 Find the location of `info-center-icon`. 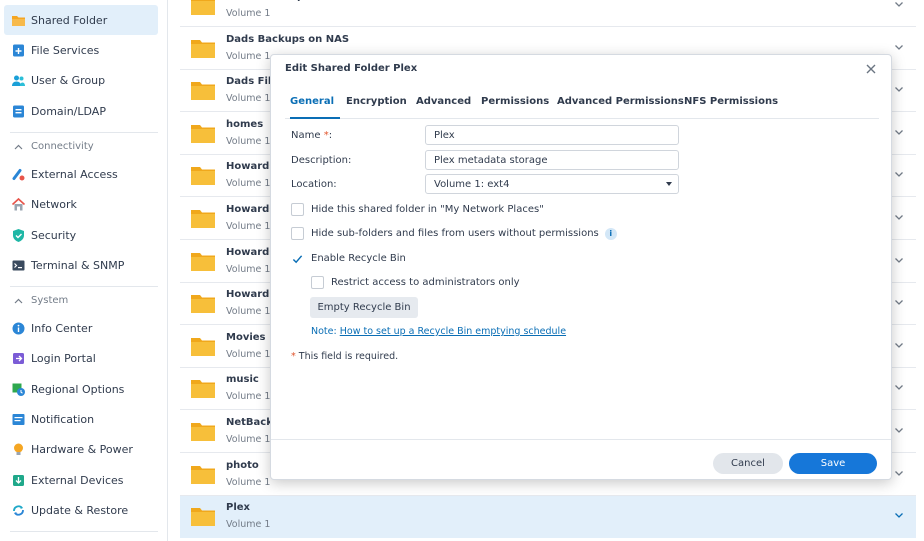

info-center-icon is located at coordinates (18, 328).